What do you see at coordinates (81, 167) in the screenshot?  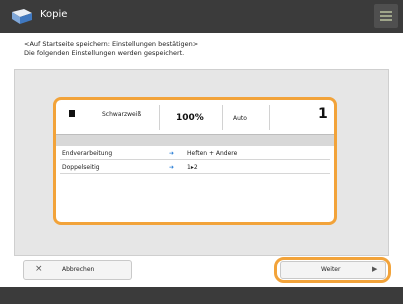 I see `setting-name: Doppelseitig` at bounding box center [81, 167].